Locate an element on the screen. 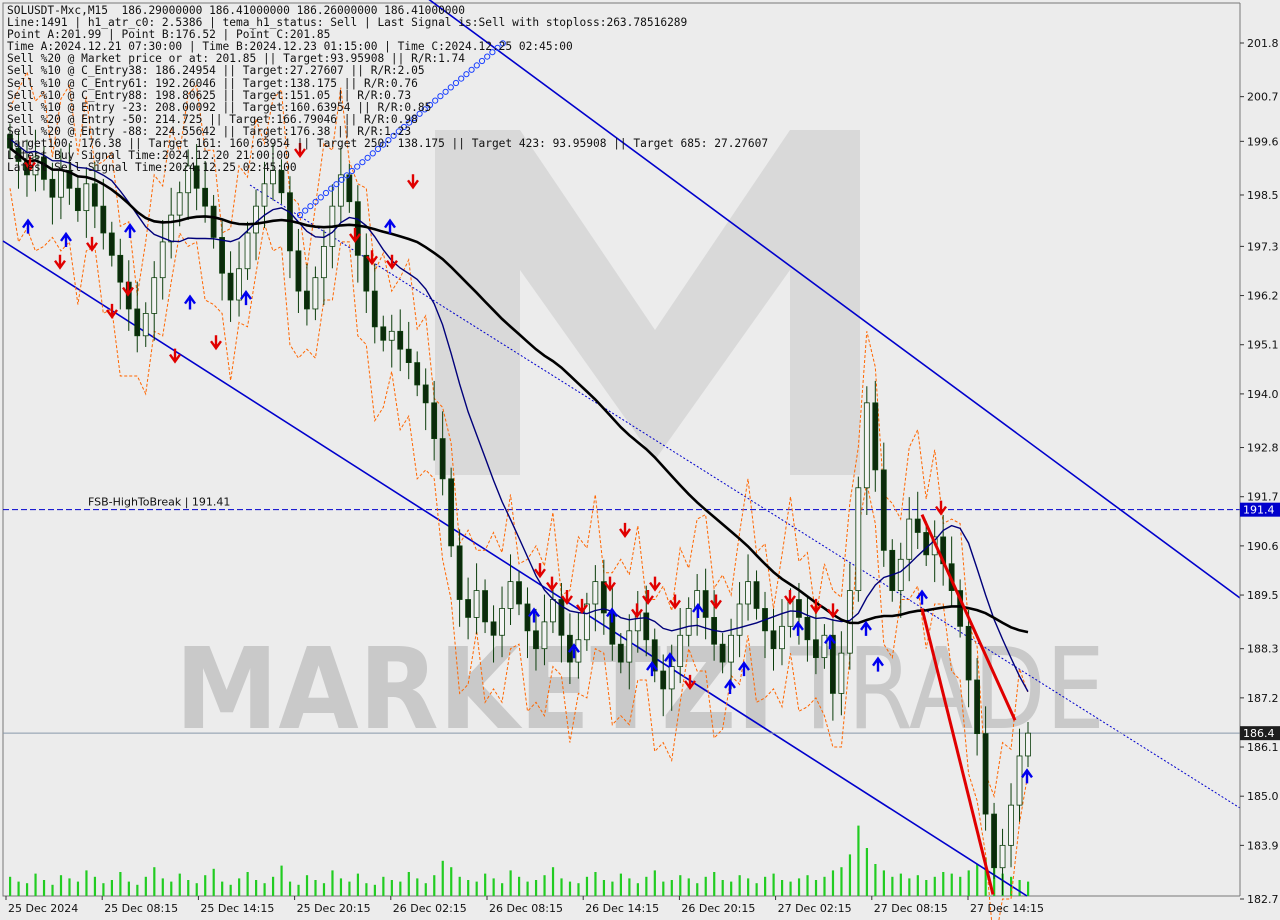 The image size is (1280, 920). fsb-level-label: FSB-HighToBreak | 191.41 is located at coordinates (159, 502).